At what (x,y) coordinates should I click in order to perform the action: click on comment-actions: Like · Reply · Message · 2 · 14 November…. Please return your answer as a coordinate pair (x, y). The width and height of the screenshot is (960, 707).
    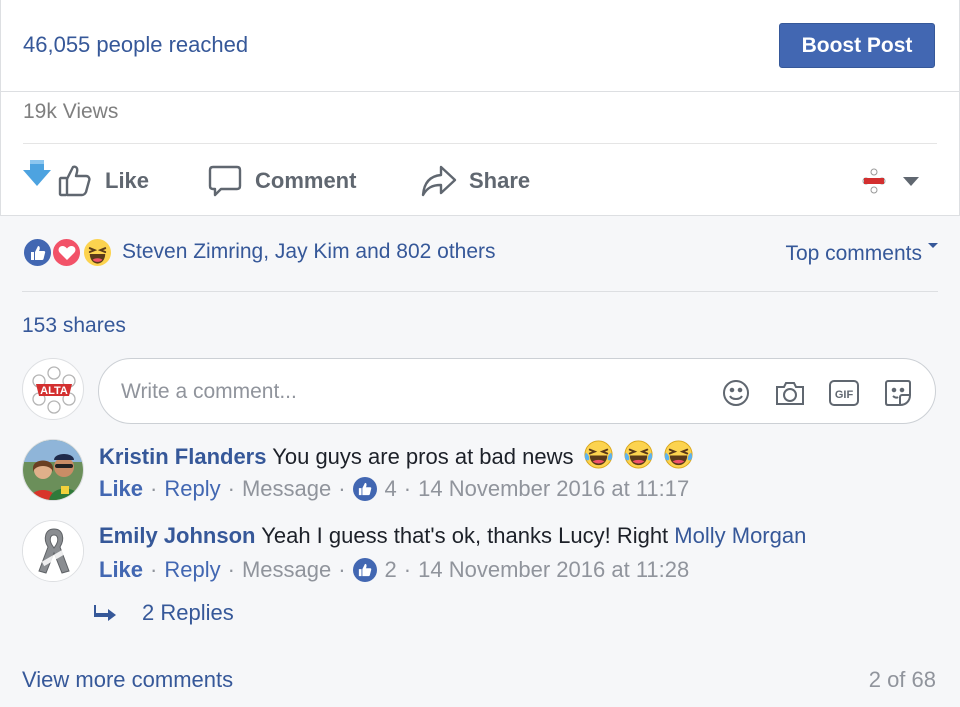
    Looking at the image, I should click on (452, 570).